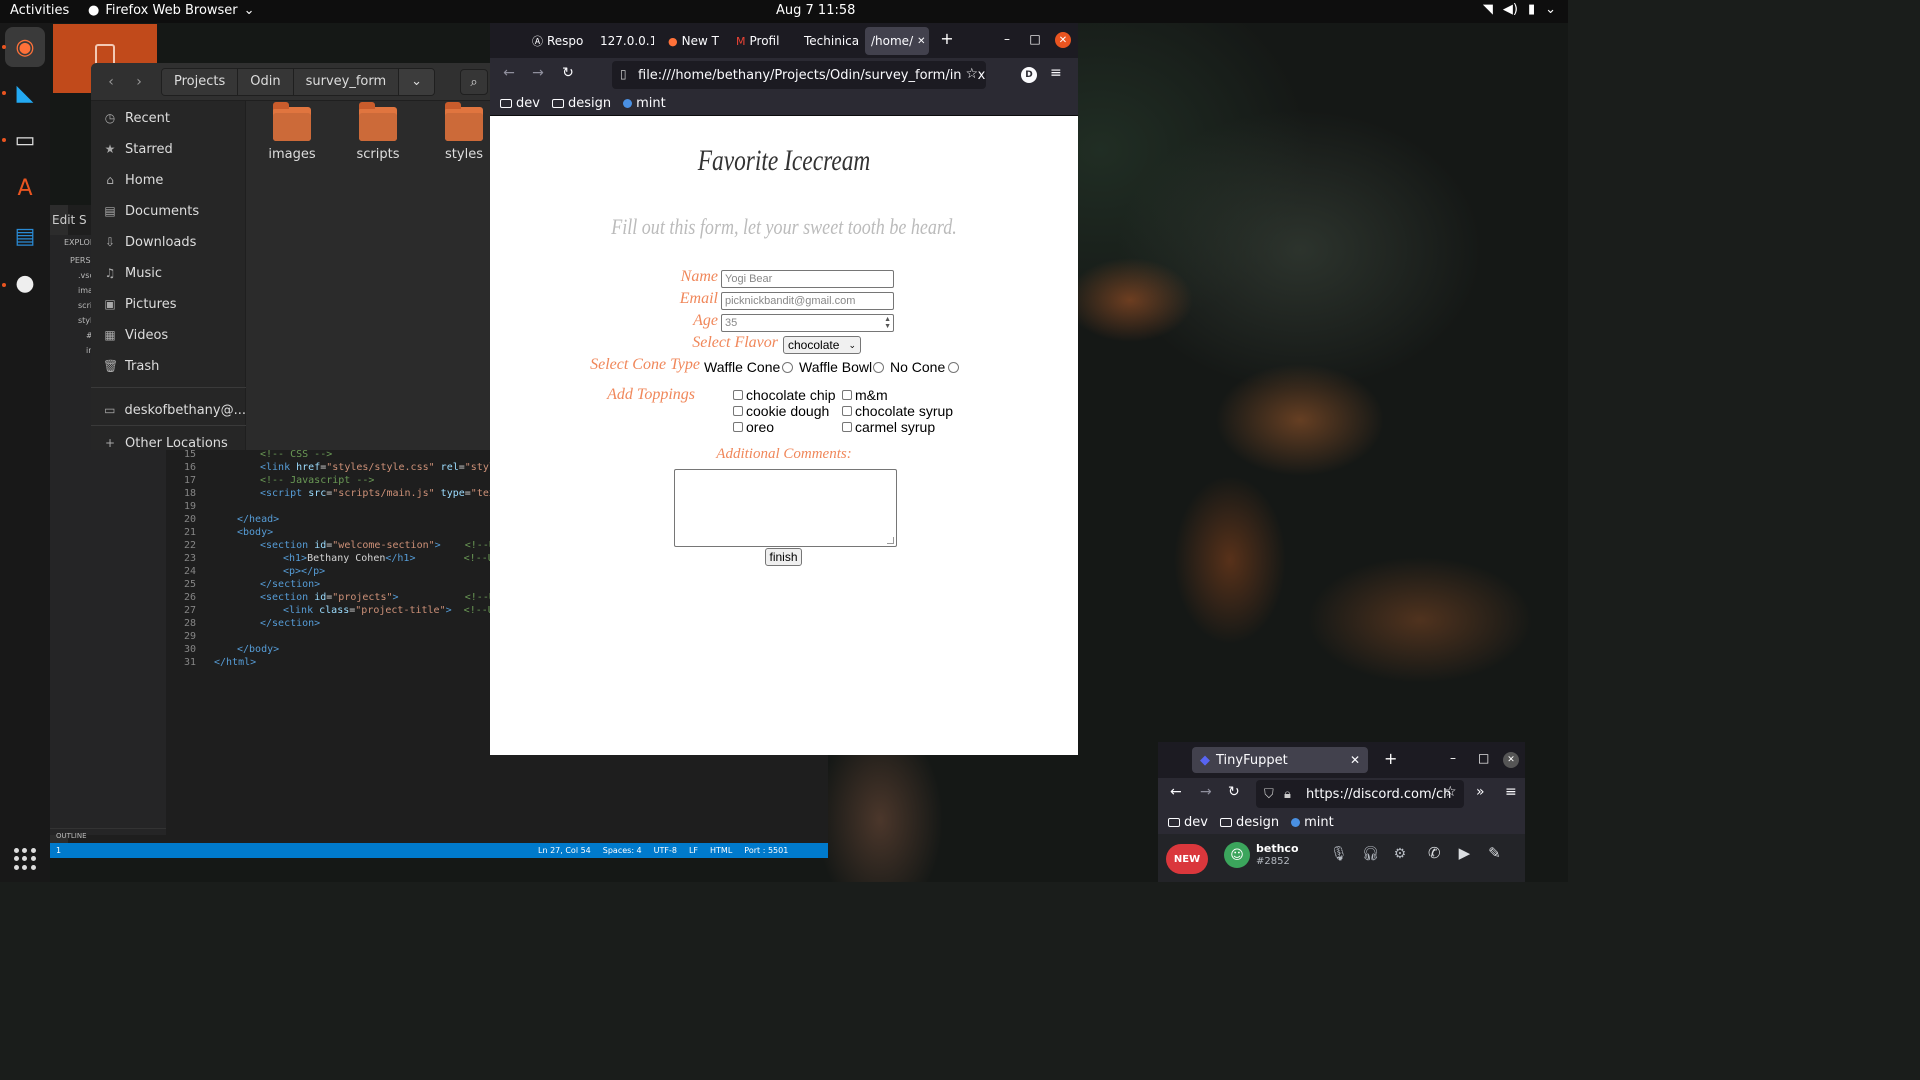  Describe the element at coordinates (1465, 853) in the screenshot. I see `video-icon: ▶` at that location.